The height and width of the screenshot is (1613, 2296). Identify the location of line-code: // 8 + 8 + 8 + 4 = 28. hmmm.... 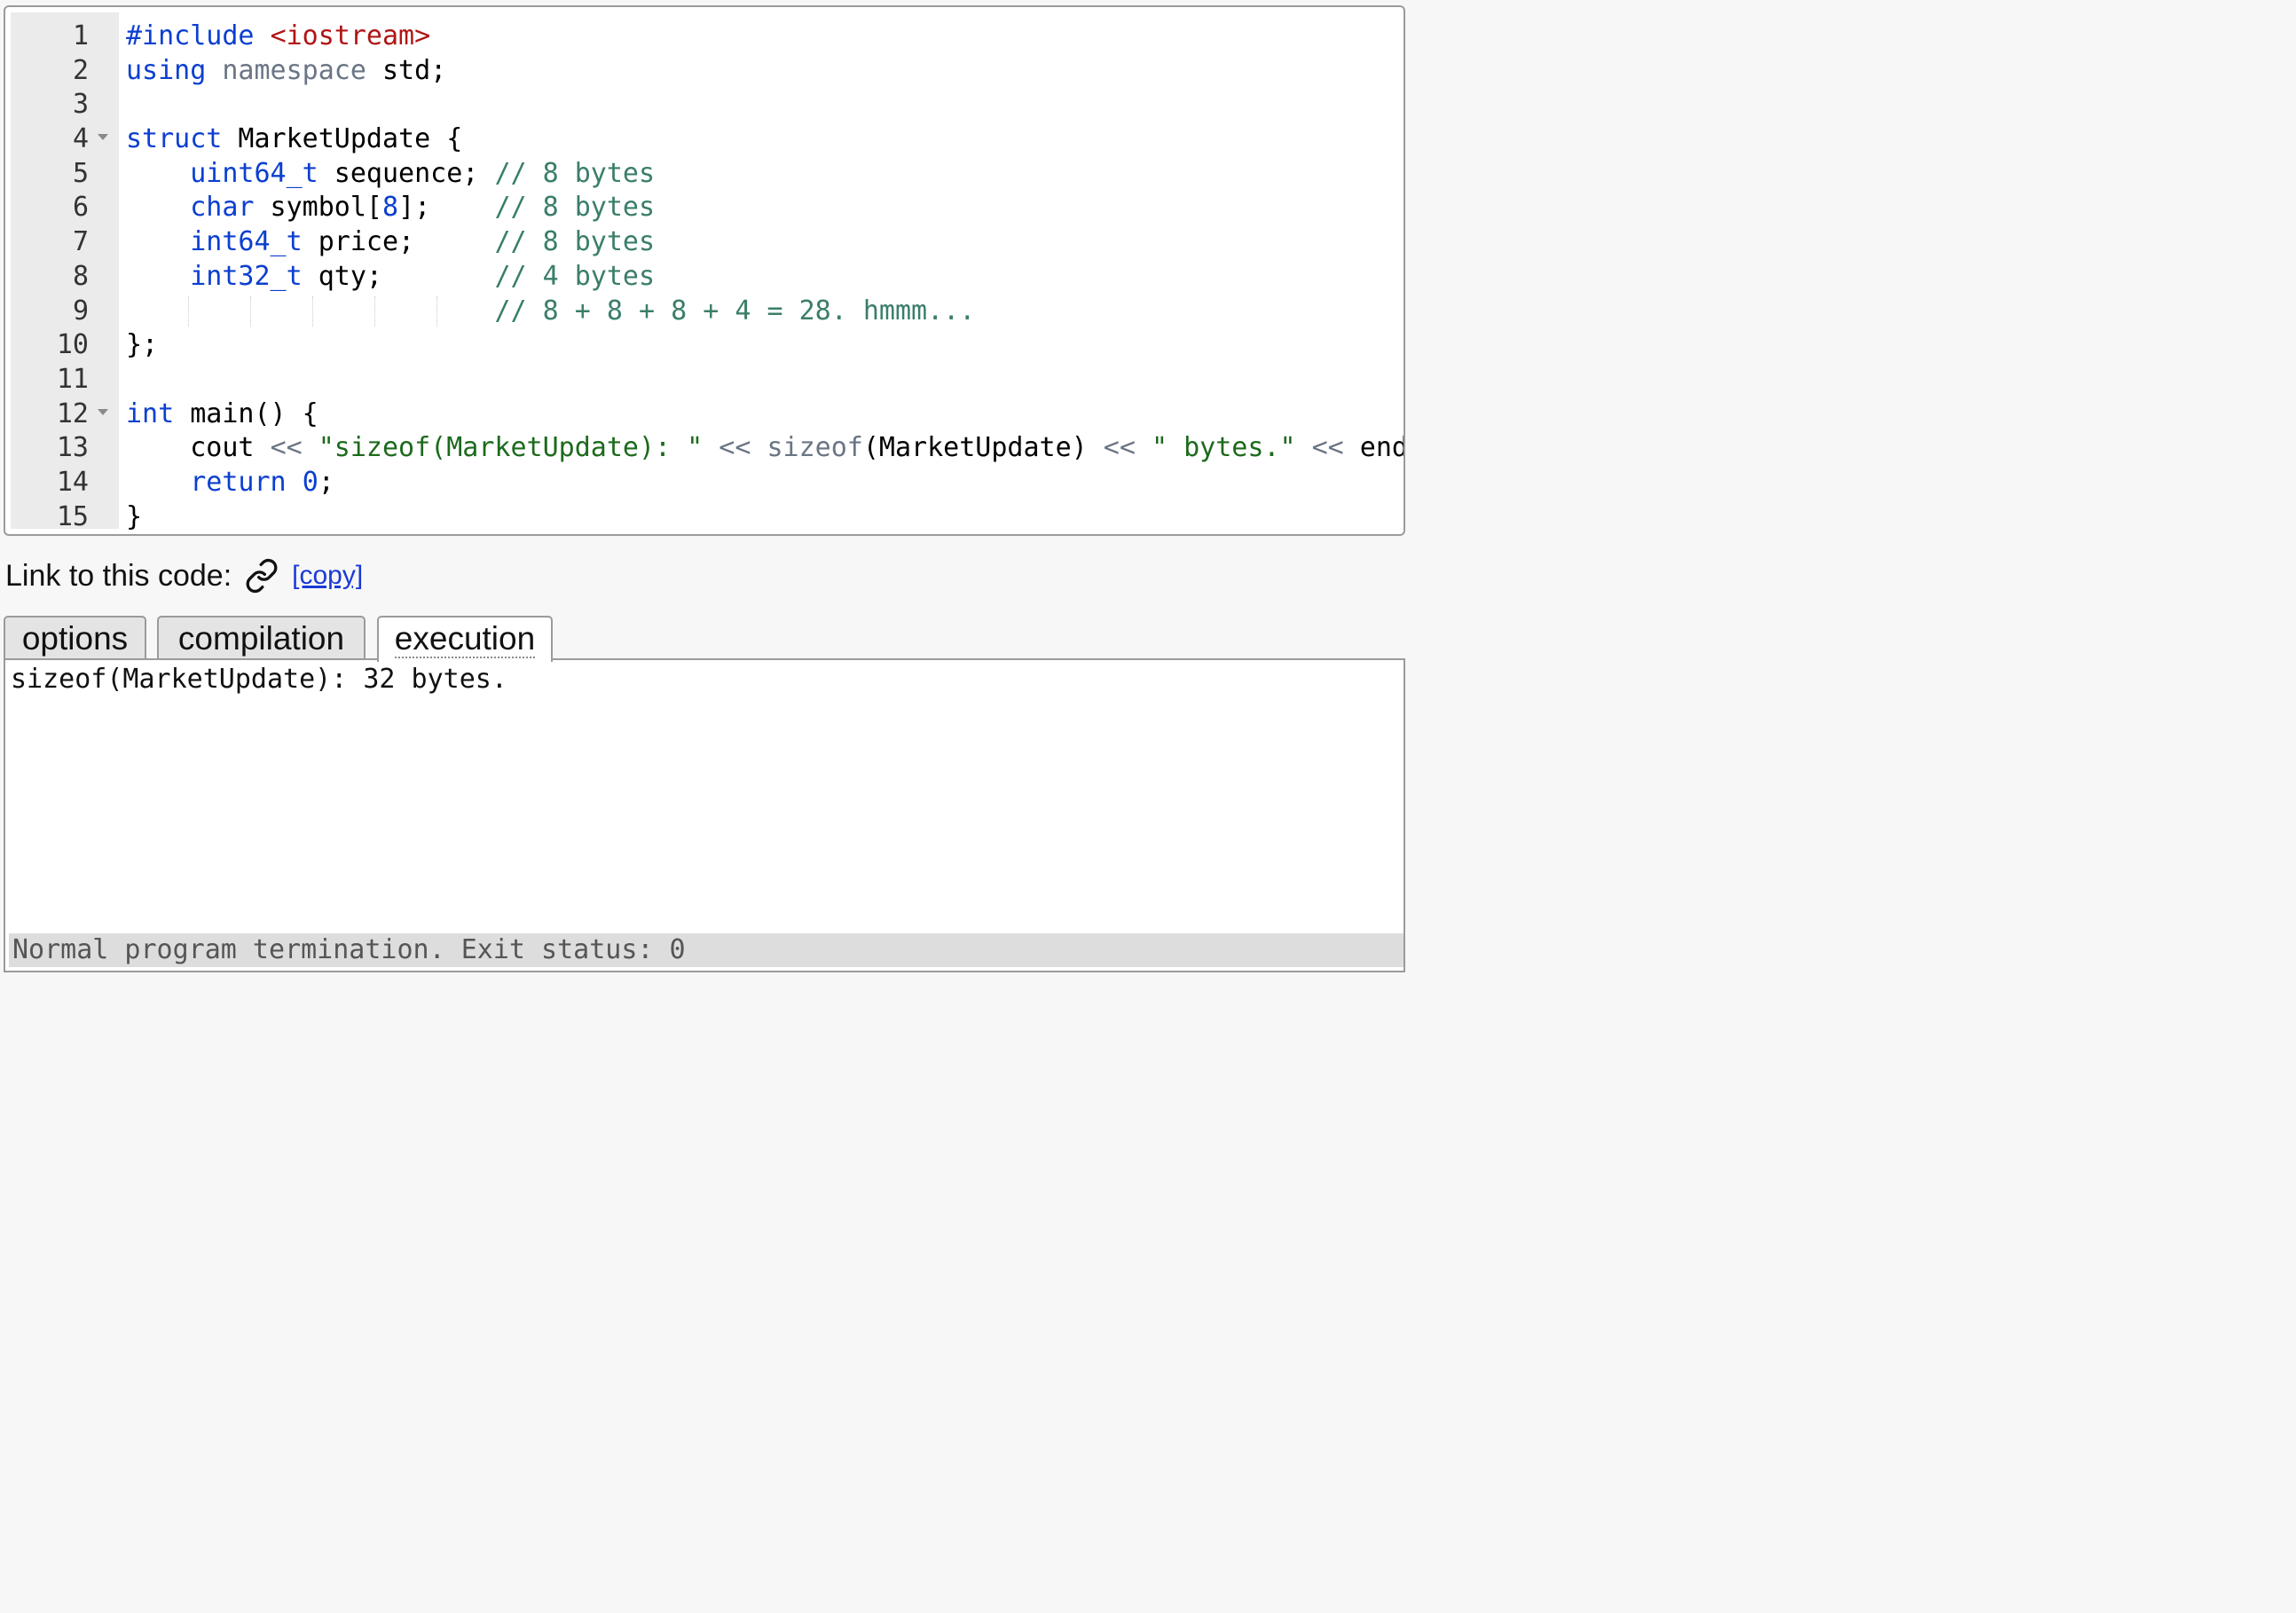
(550, 312).